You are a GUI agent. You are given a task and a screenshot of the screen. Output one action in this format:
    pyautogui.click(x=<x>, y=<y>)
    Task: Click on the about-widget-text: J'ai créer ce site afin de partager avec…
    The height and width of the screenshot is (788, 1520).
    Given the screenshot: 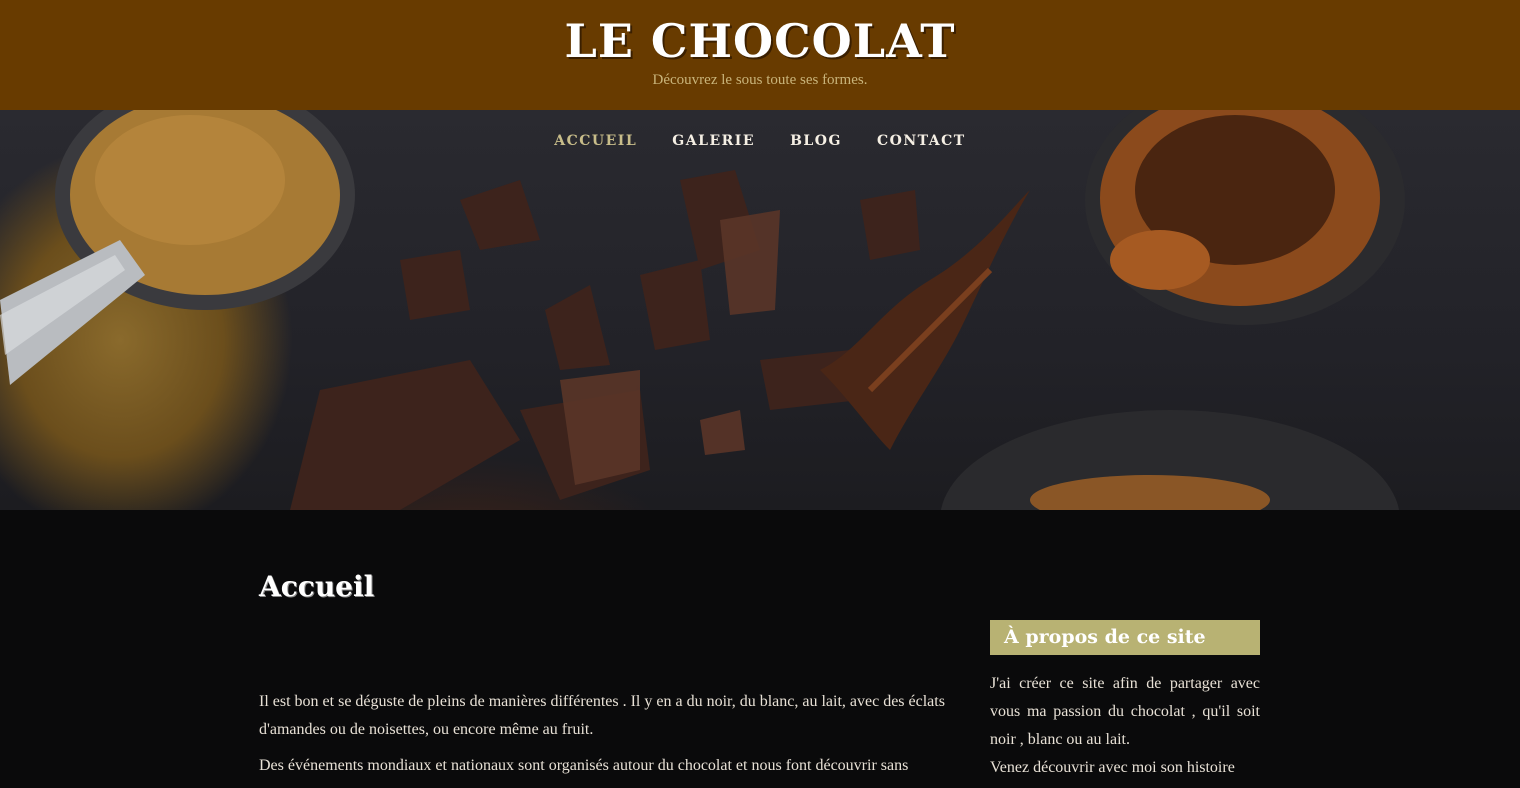 What is the action you would take?
    pyautogui.click(x=1125, y=726)
    